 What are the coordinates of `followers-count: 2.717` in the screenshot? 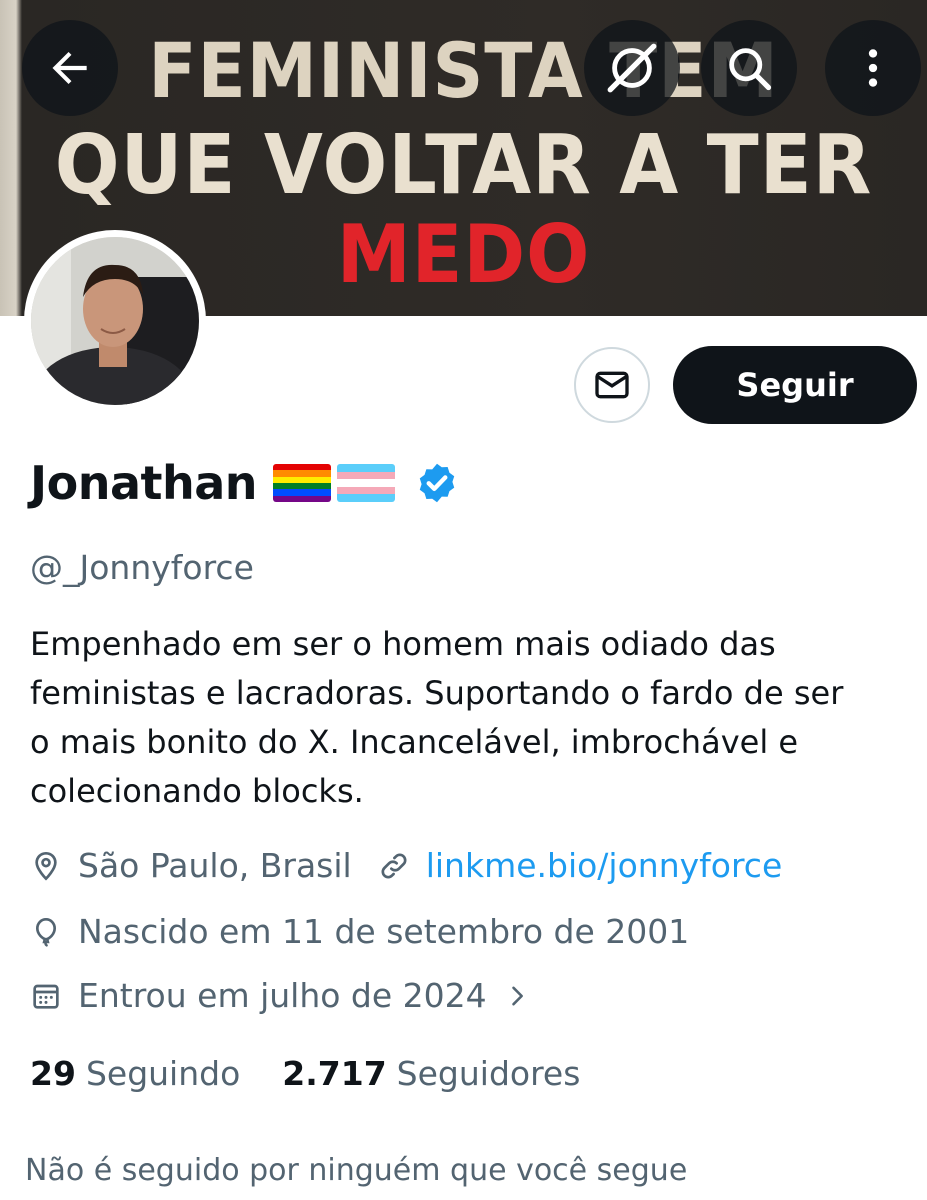 It's located at (334, 1073).